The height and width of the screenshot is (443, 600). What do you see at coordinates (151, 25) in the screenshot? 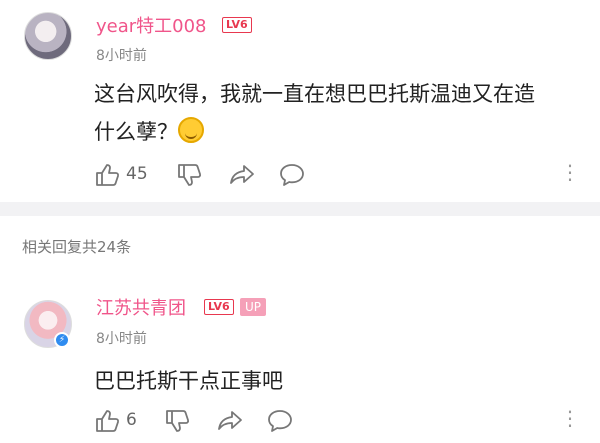
I see `username: year特工008` at bounding box center [151, 25].